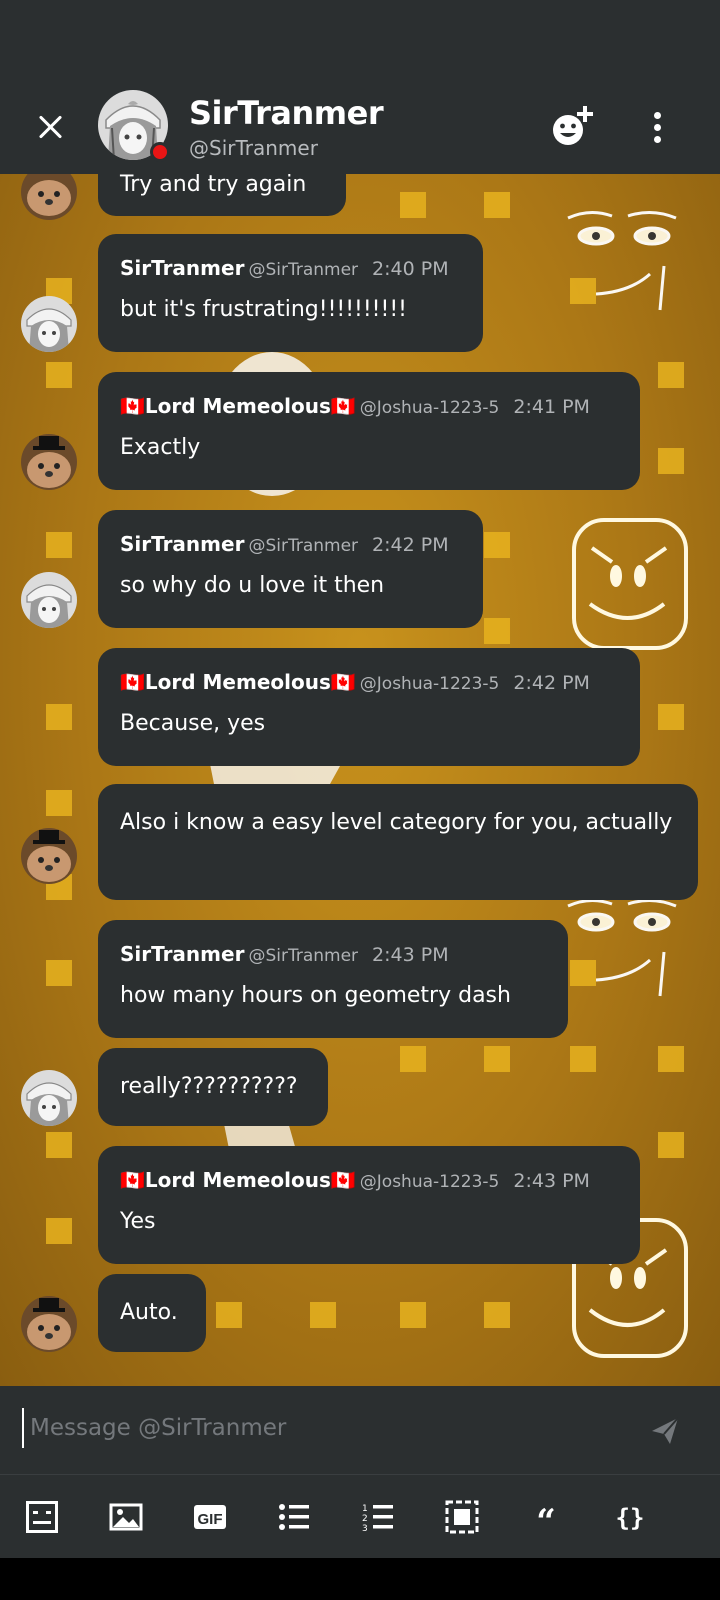 The width and height of the screenshot is (720, 1600). I want to click on message-text: Try and try again, so click(213, 185).